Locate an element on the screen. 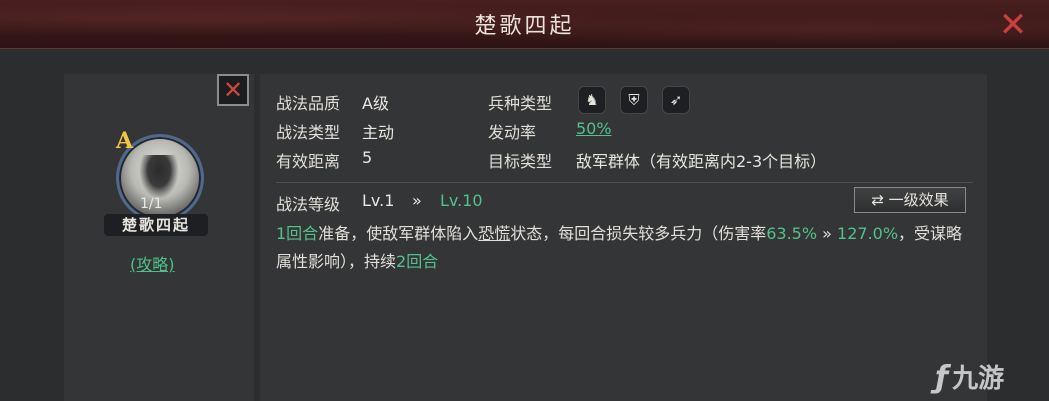 This screenshot has height=401, width=1049. target-type-label: 目标类型 is located at coordinates (520, 161).